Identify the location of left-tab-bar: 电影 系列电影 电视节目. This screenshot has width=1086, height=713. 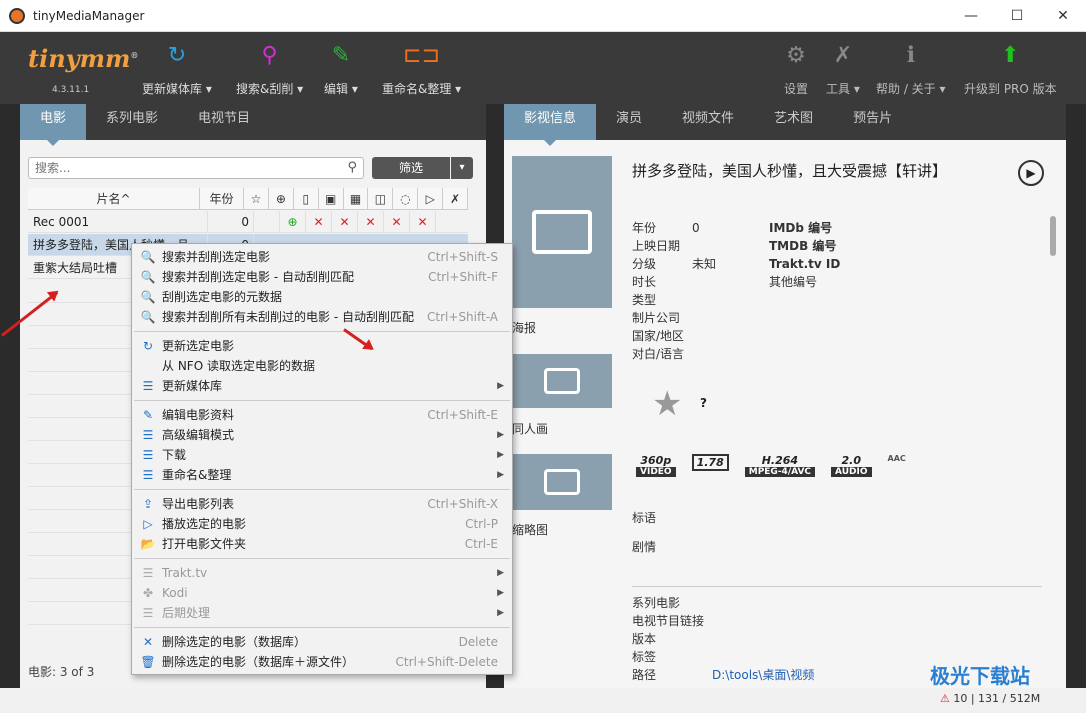
(253, 125).